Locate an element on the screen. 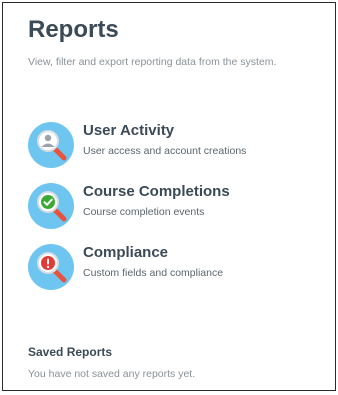 This screenshot has width=338, height=395. report-name: Course Completions is located at coordinates (156, 191).